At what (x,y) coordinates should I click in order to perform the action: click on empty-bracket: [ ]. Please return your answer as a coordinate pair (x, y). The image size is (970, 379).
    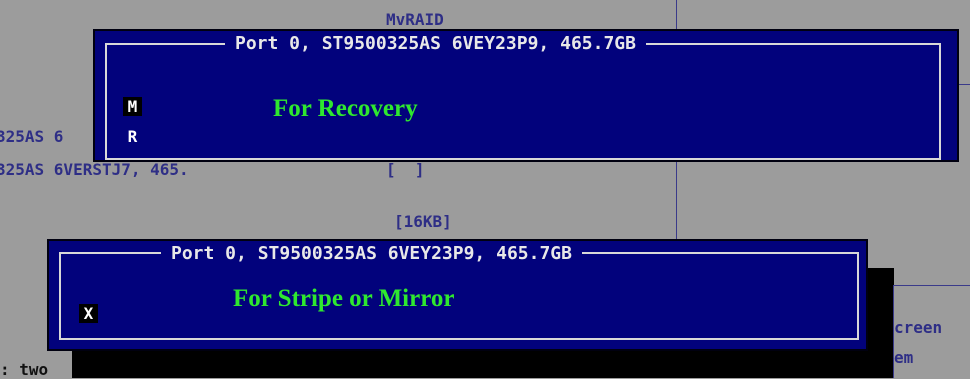
    Looking at the image, I should click on (405, 169).